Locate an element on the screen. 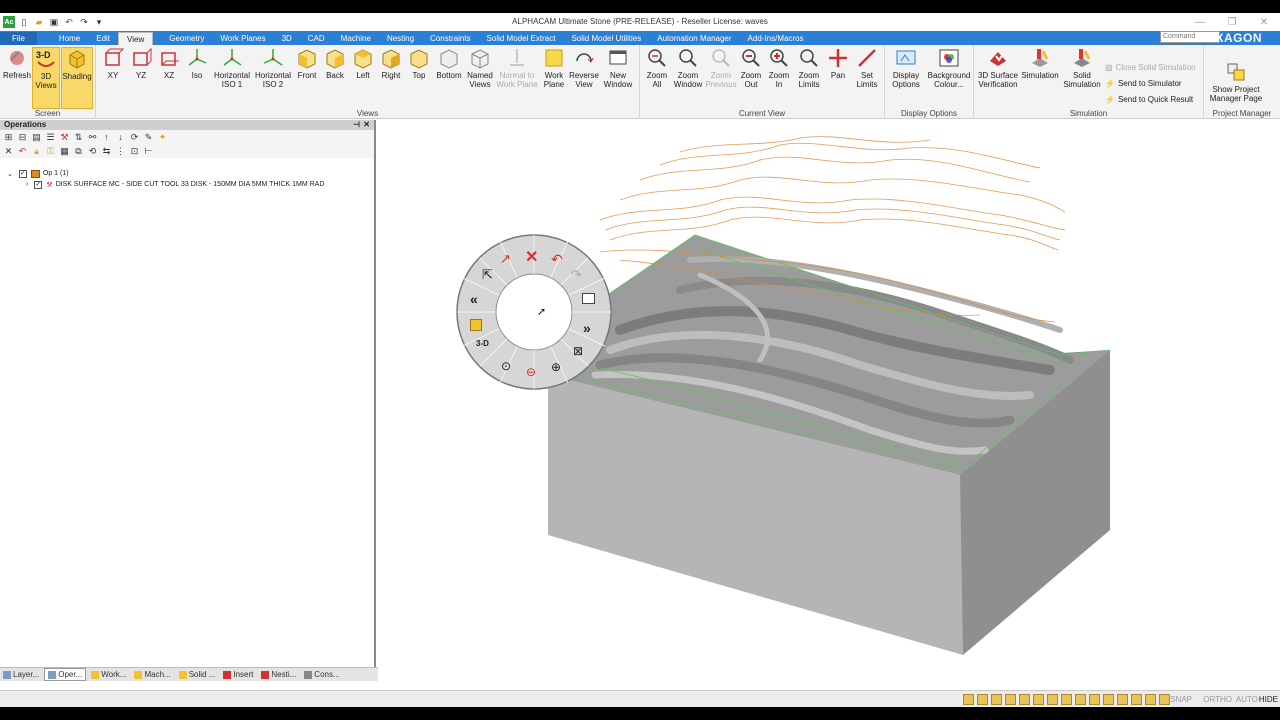  display-options-button: Display Options is located at coordinates (906, 68).